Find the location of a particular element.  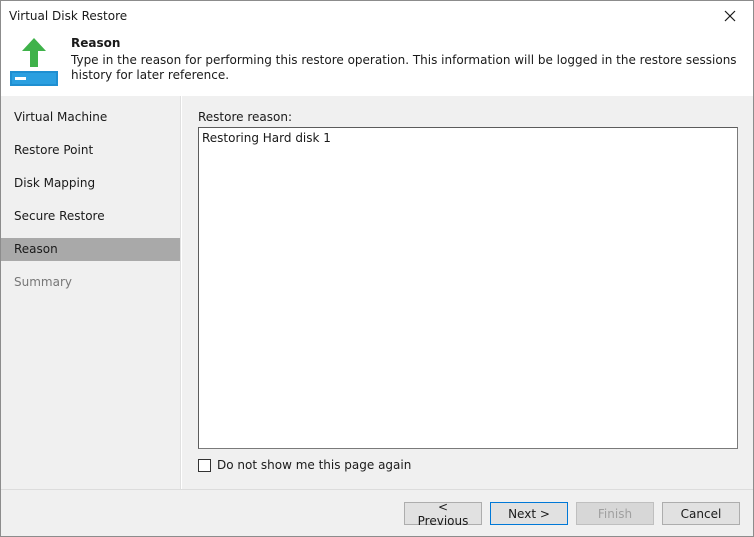

next-button: Next > is located at coordinates (529, 513).